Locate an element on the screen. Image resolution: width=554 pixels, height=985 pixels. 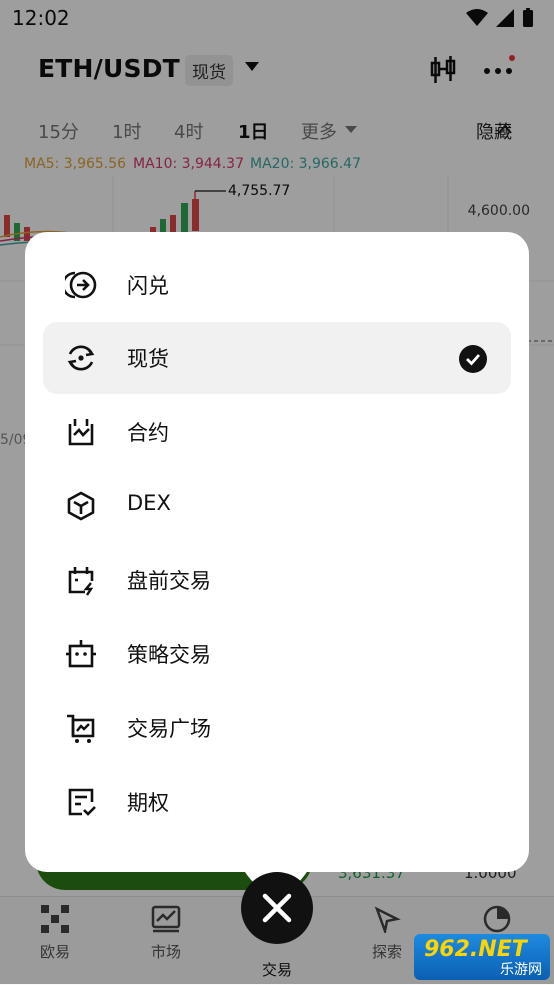
menu-item-label: 合约 is located at coordinates (148, 433).